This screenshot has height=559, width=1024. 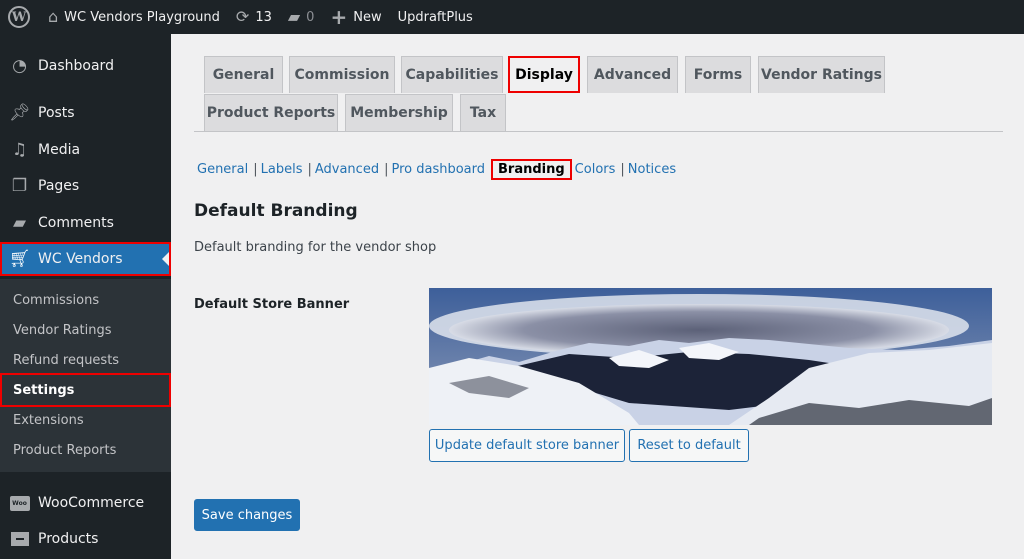 I want to click on subtab-advanced: Advanced, so click(x=347, y=169).